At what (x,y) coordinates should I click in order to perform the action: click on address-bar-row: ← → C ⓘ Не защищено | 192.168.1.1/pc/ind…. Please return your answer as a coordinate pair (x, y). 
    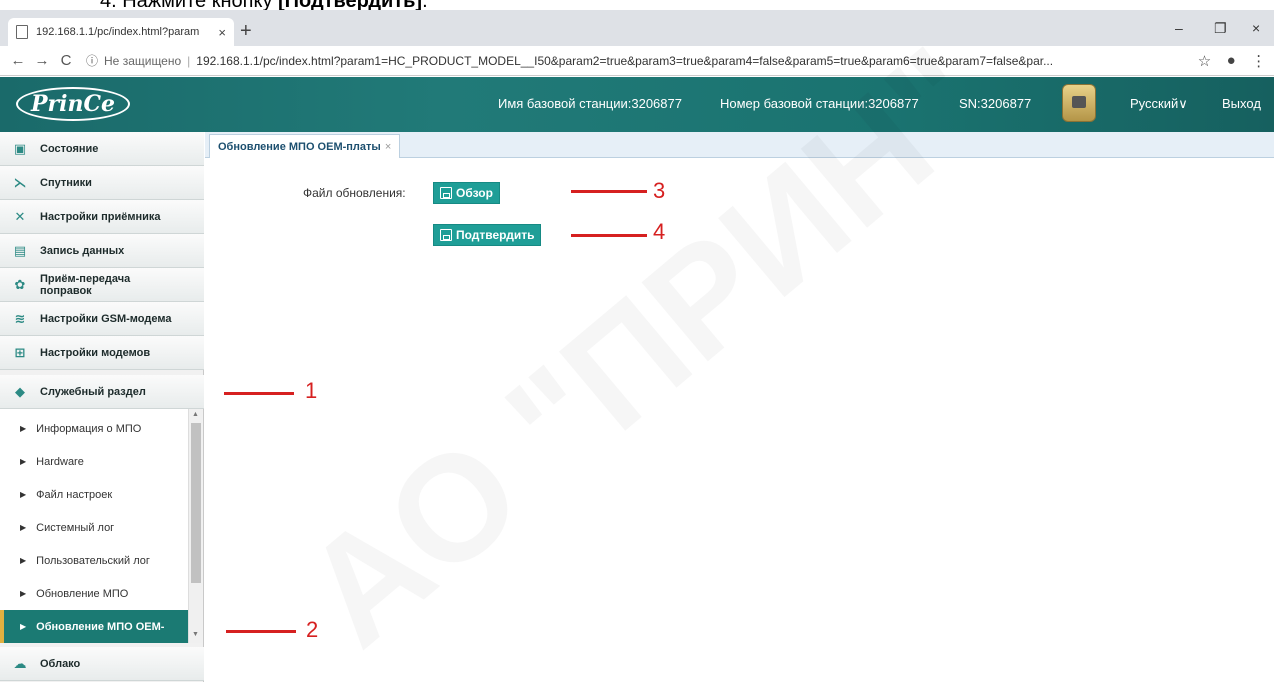
    Looking at the image, I should click on (637, 61).